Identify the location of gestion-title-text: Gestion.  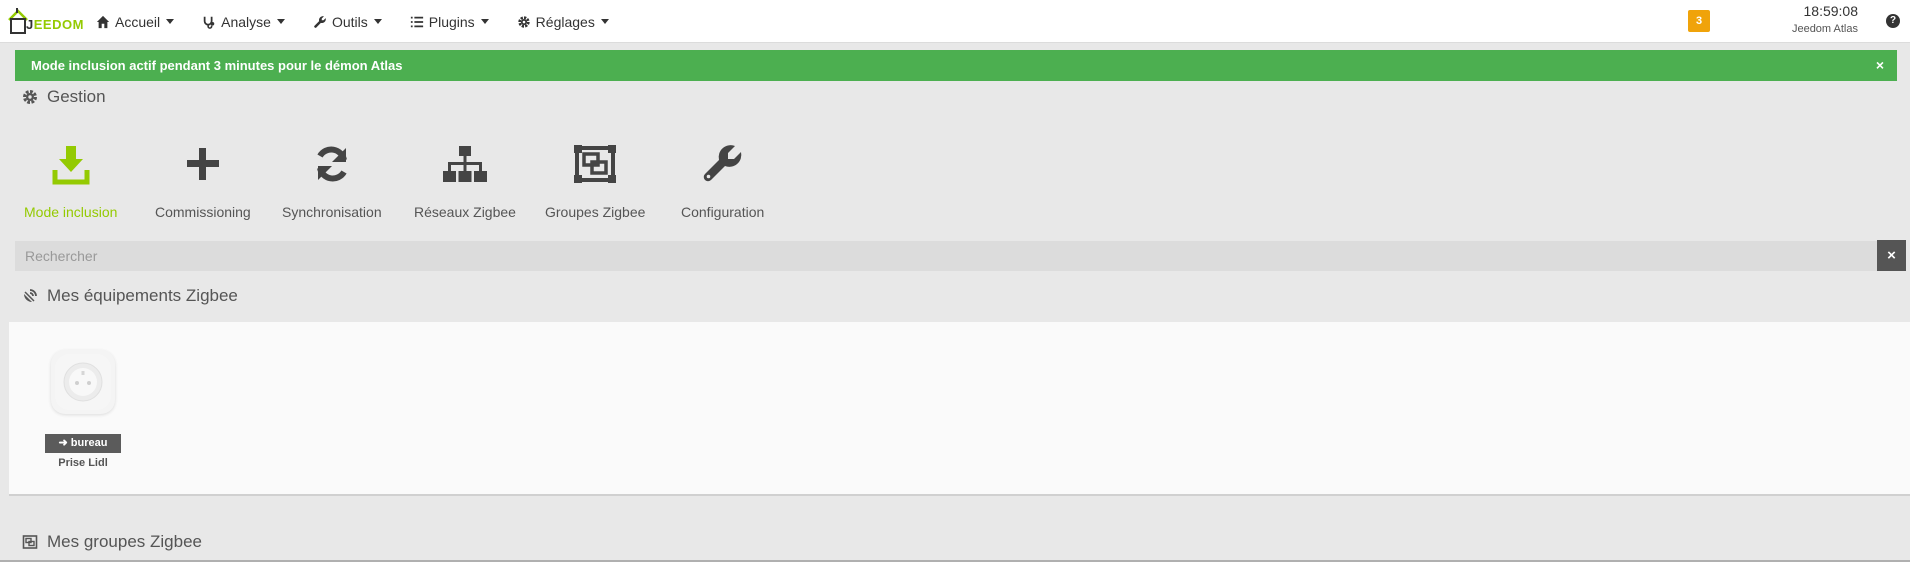
(76, 96).